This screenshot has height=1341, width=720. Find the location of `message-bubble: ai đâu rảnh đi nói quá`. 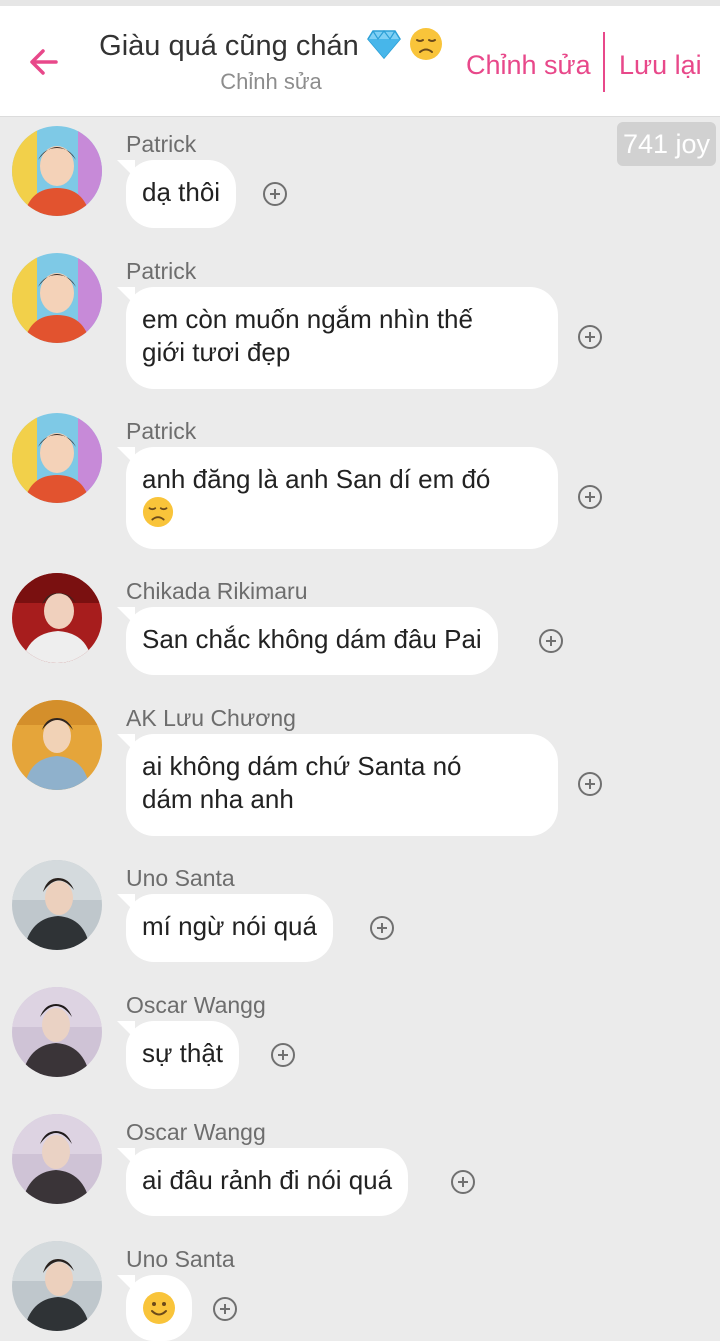

message-bubble: ai đâu rảnh đi nói quá is located at coordinates (267, 1182).